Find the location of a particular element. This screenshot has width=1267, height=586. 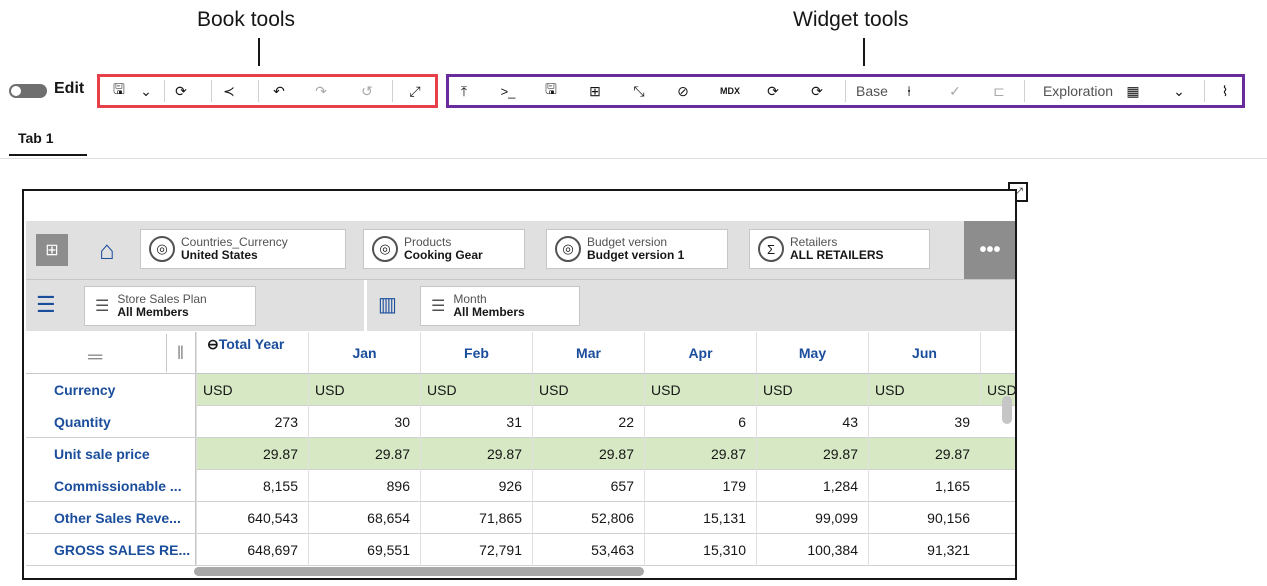

hide-button: ⊘ is located at coordinates (683, 91).